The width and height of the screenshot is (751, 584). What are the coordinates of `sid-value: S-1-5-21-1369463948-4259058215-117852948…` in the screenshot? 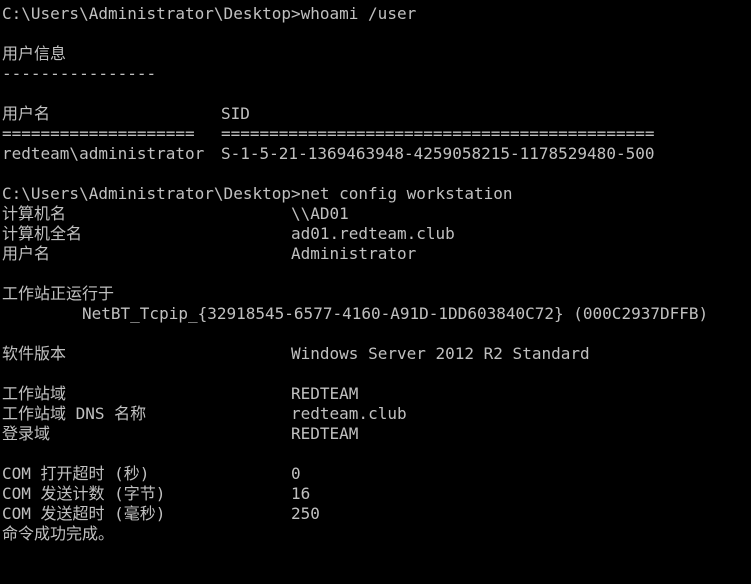 It's located at (438, 153).